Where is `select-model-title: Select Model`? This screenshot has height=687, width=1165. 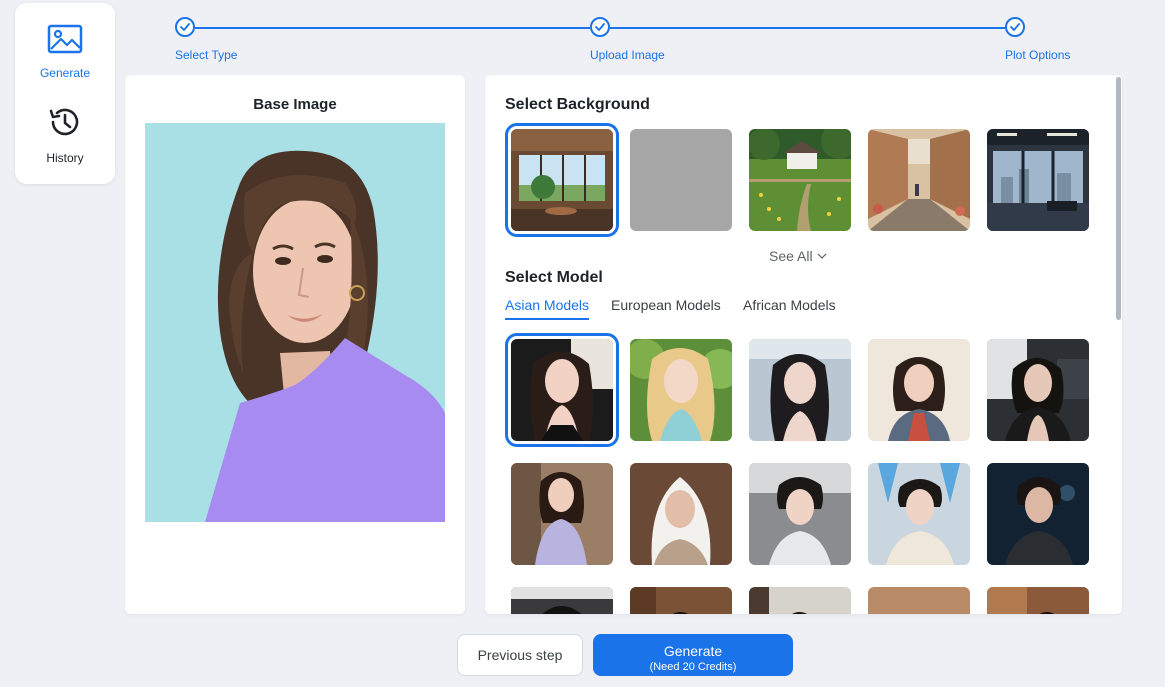 select-model-title: Select Model is located at coordinates (554, 277).